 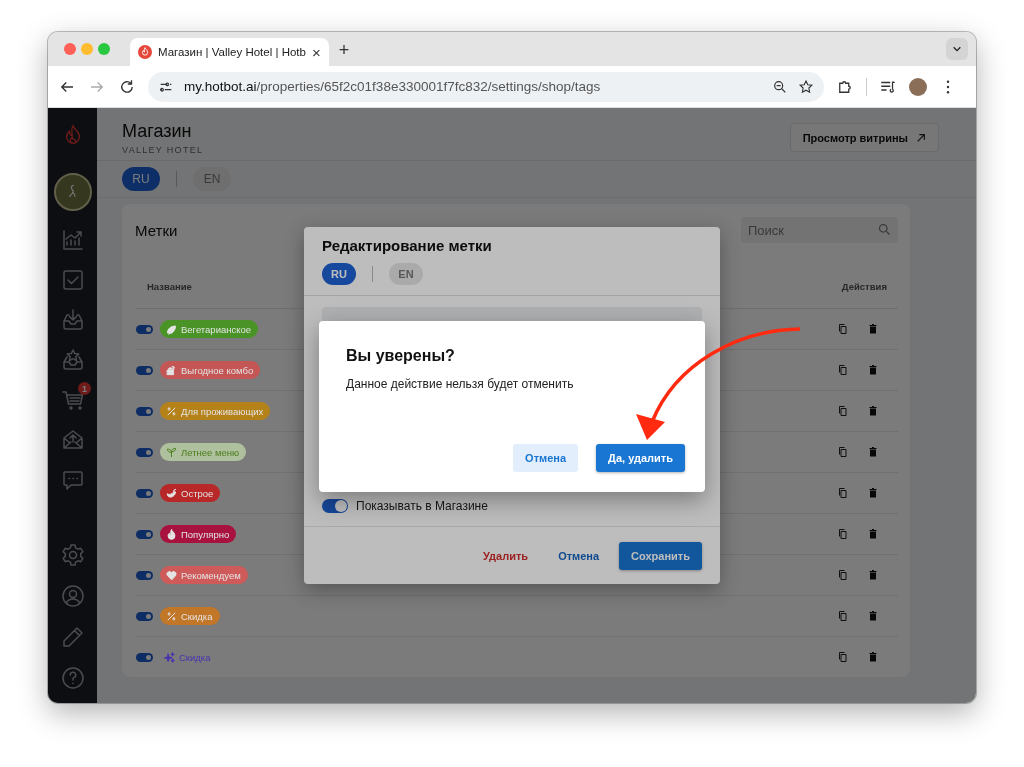 I want to click on heart-icon, so click(x=171, y=575).